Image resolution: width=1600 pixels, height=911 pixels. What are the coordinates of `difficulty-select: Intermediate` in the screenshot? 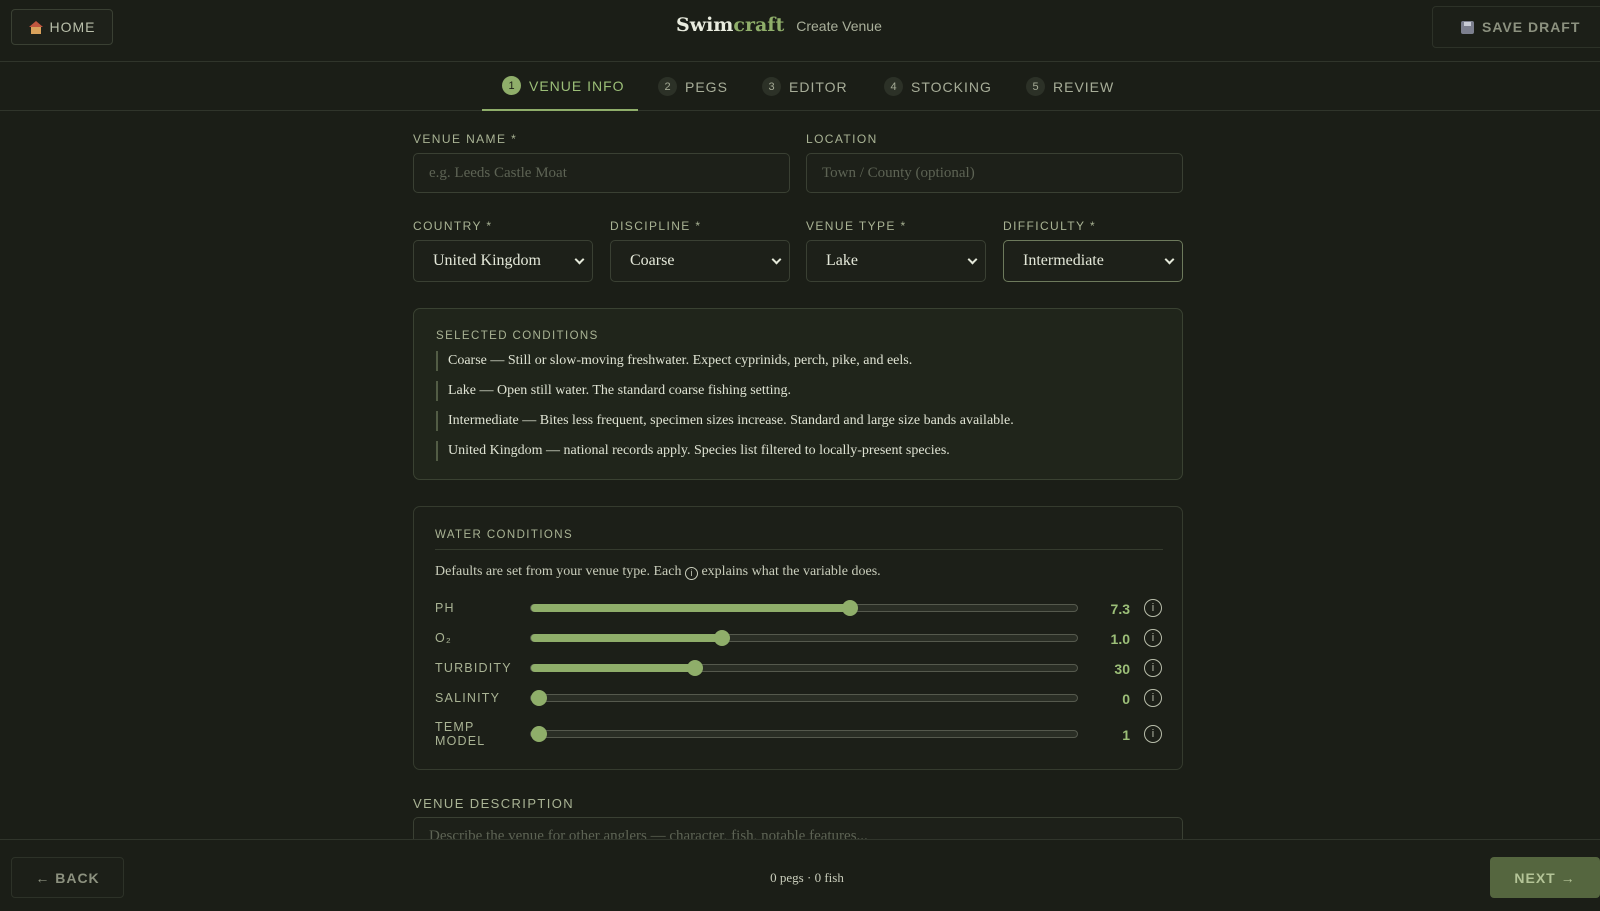 It's located at (1093, 261).